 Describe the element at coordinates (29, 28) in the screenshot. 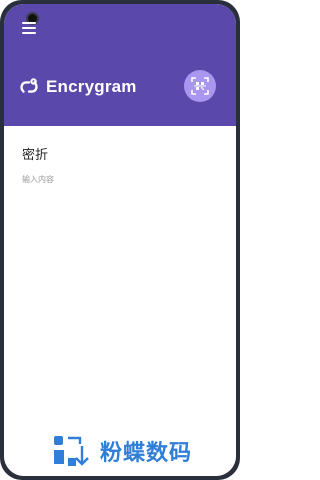

I see `hamburger-menu-icon` at that location.